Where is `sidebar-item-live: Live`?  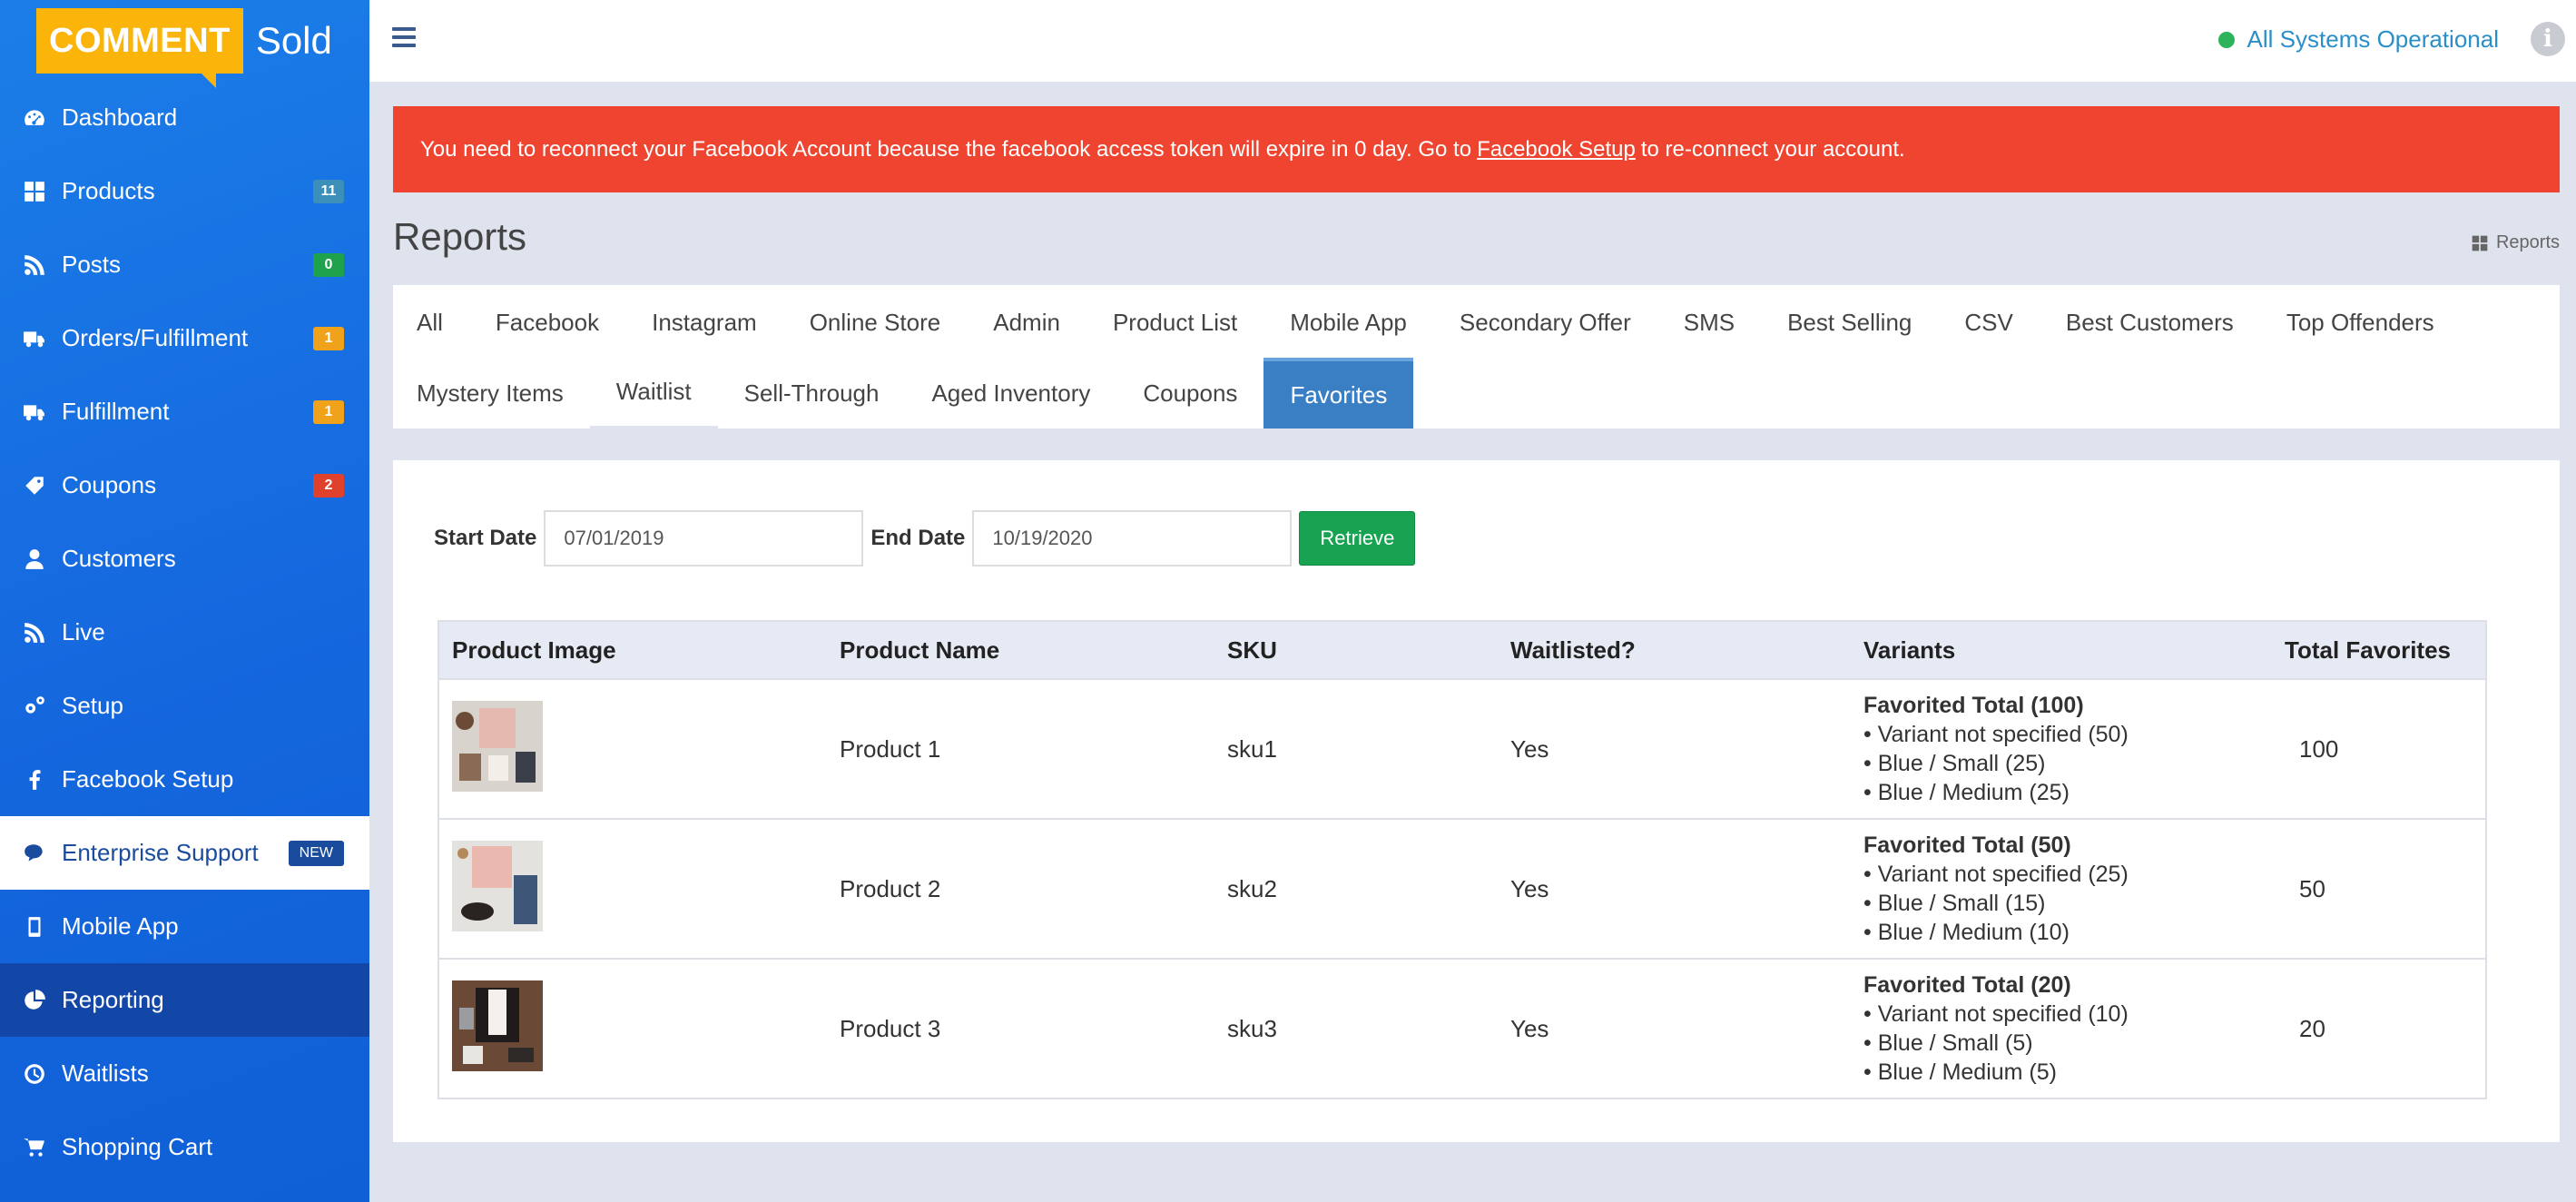 sidebar-item-live: Live is located at coordinates (184, 632).